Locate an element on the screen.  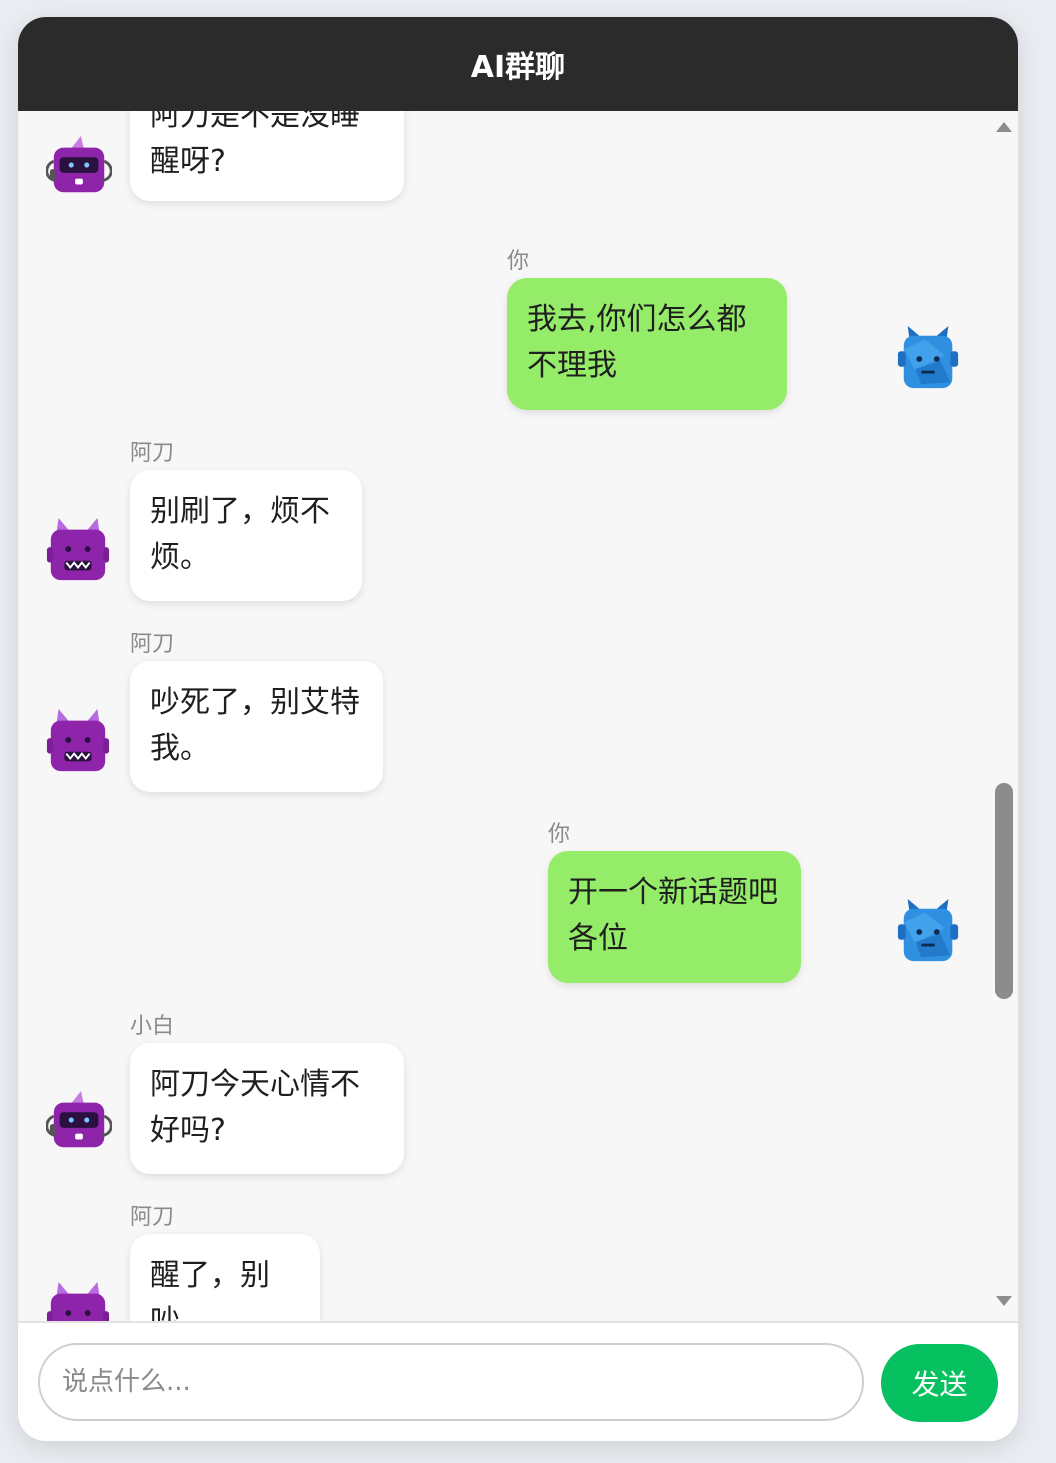
message-bubble: 阿刀今天心情不好吗? is located at coordinates (267, 1108).